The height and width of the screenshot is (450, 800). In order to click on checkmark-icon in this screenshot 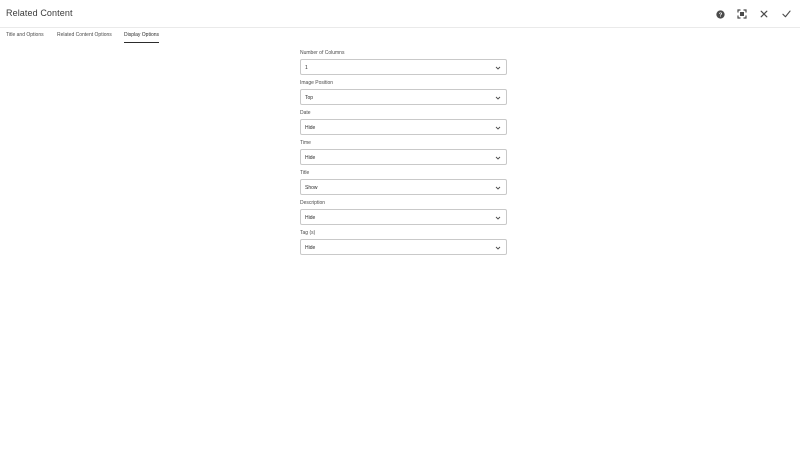, I will do `click(786, 14)`.